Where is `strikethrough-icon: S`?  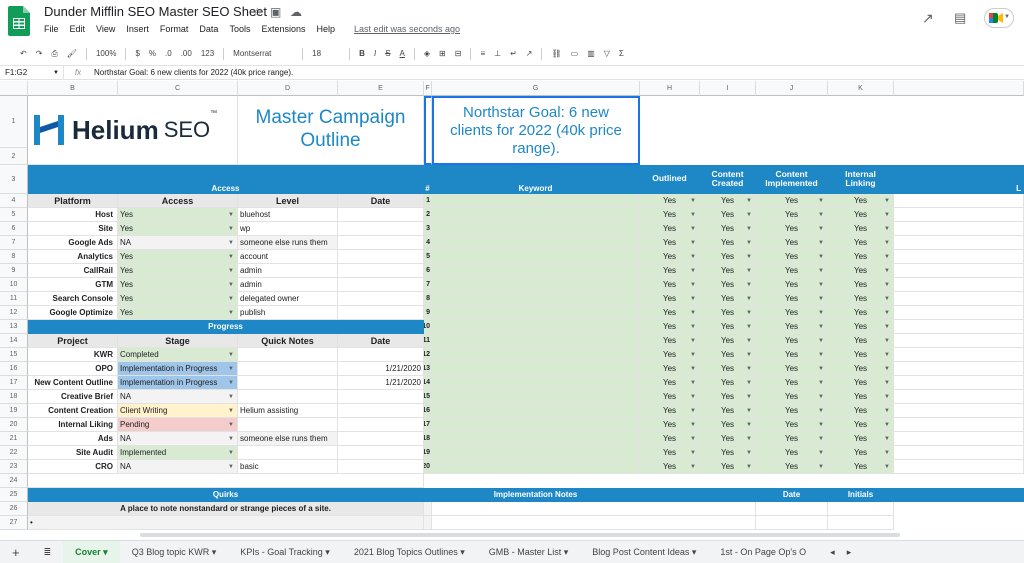
strikethrough-icon: S is located at coordinates (387, 53).